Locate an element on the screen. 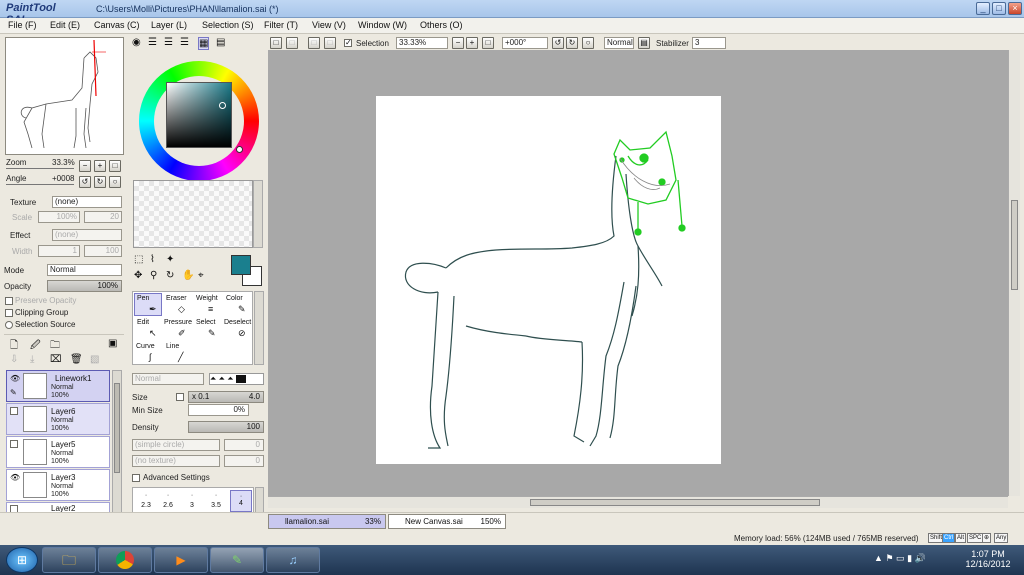 The image size is (1024, 575). preset-2.3: 2.3 is located at coordinates (146, 505).